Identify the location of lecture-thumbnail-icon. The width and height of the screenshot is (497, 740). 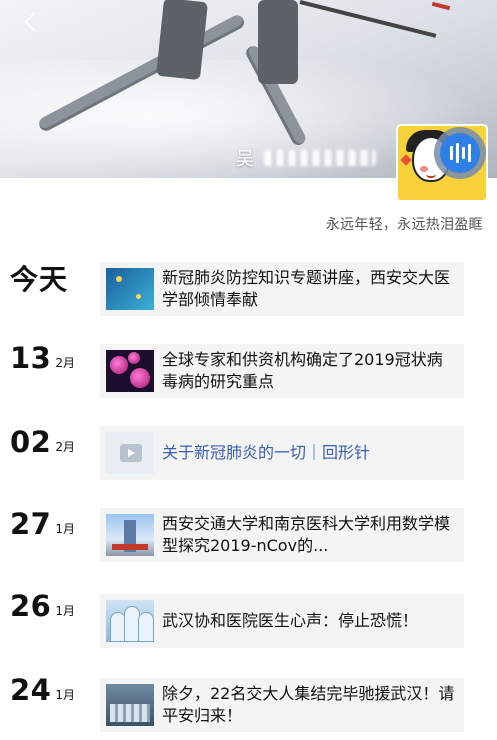
(130, 289).